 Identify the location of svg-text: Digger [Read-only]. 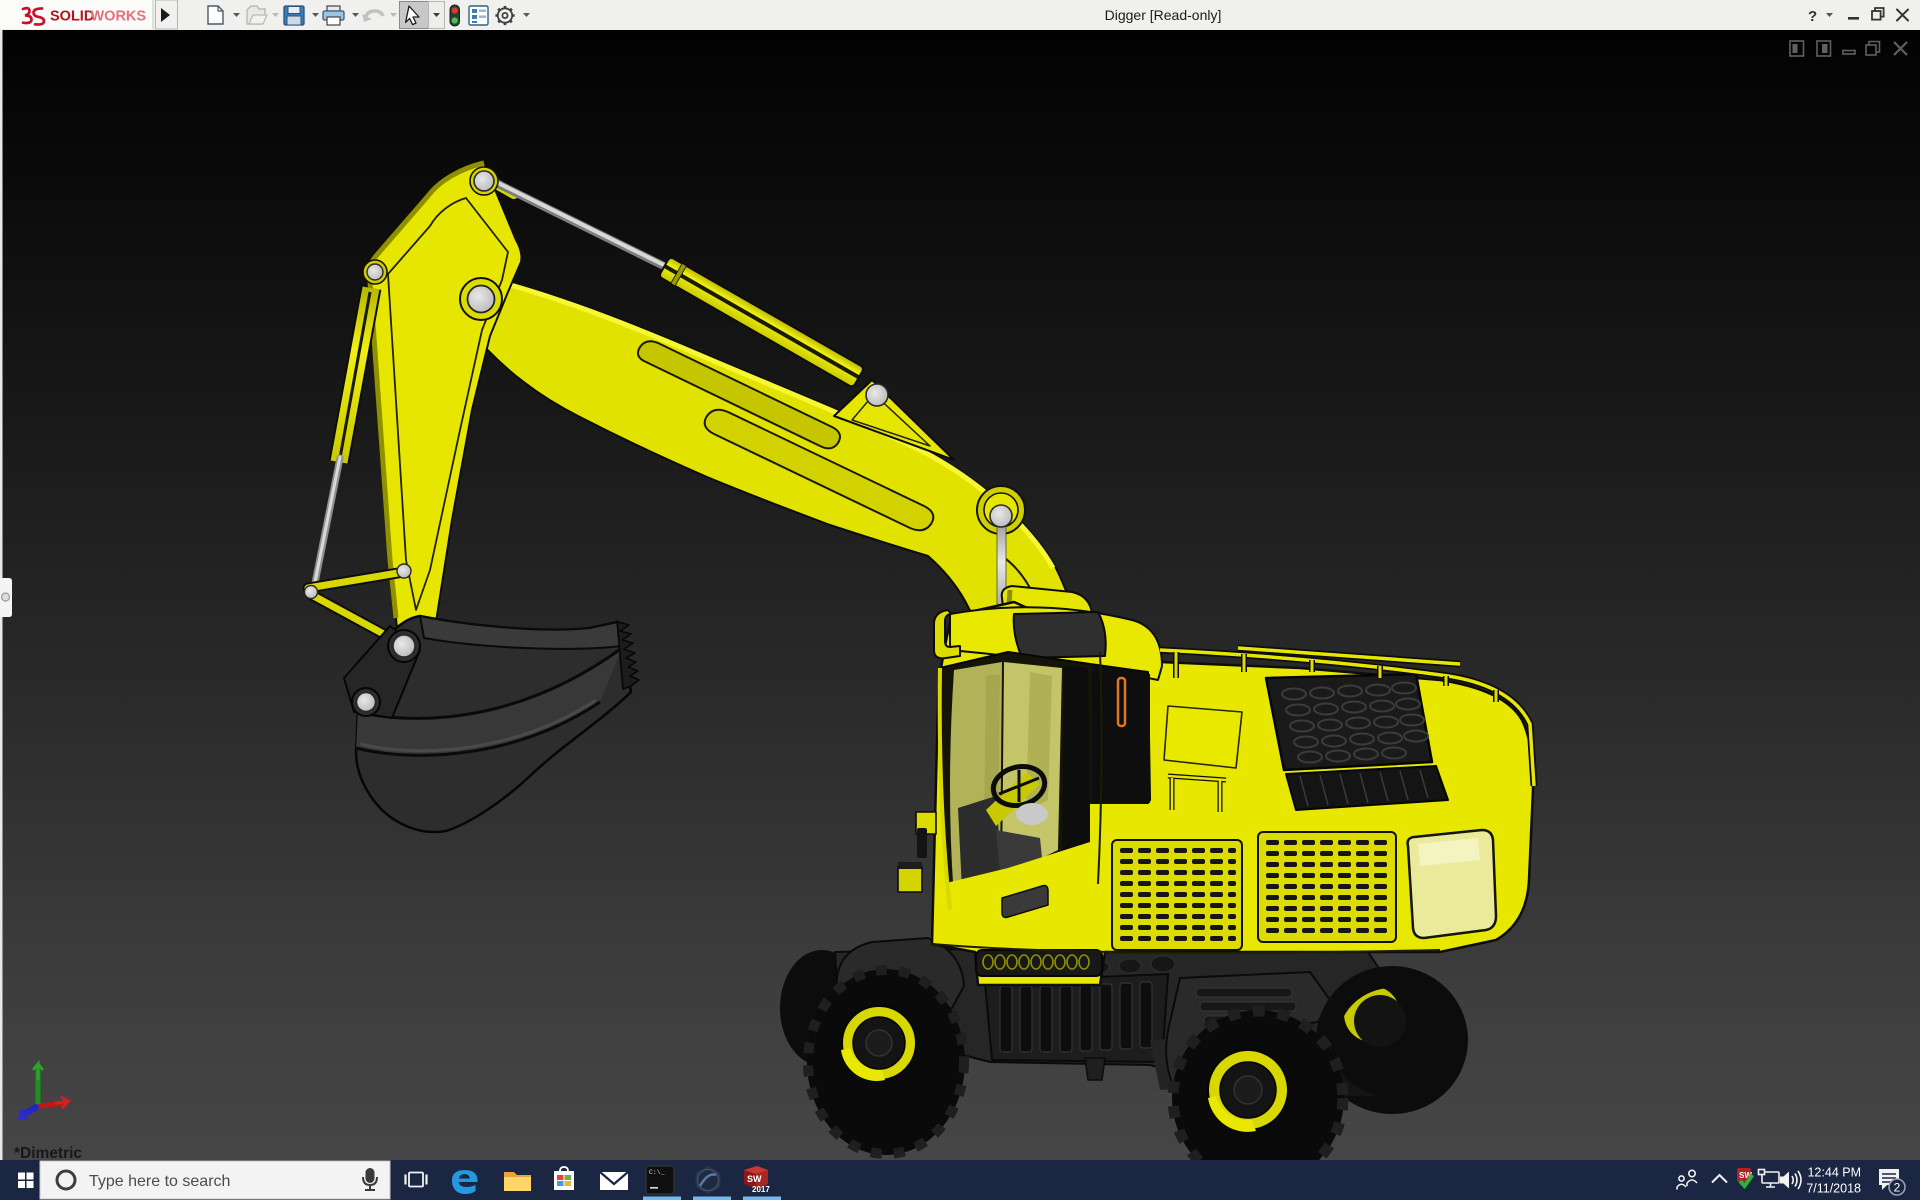
(1163, 15).